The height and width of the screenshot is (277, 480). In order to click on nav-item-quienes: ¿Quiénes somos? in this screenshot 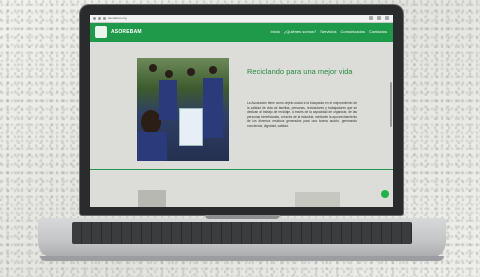, I will do `click(300, 31)`.